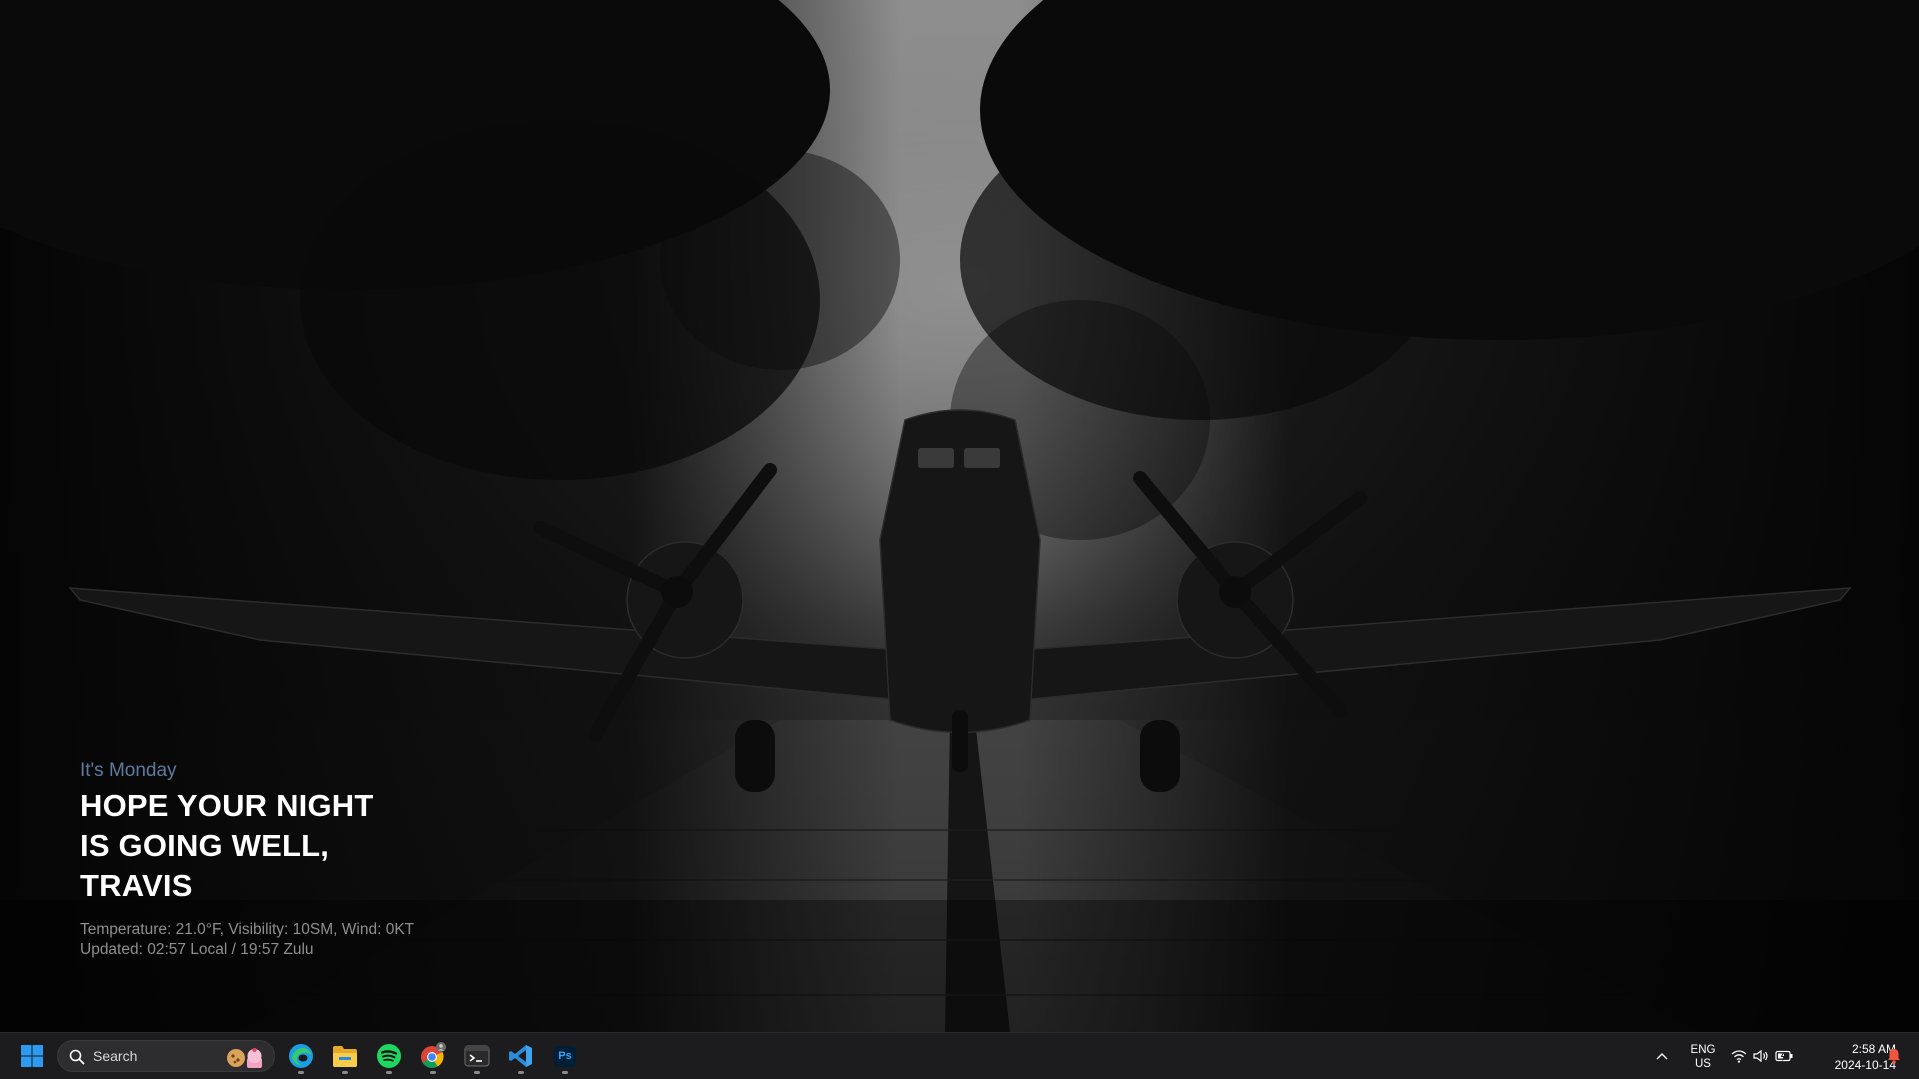  I want to click on terminal-icon, so click(477, 1056).